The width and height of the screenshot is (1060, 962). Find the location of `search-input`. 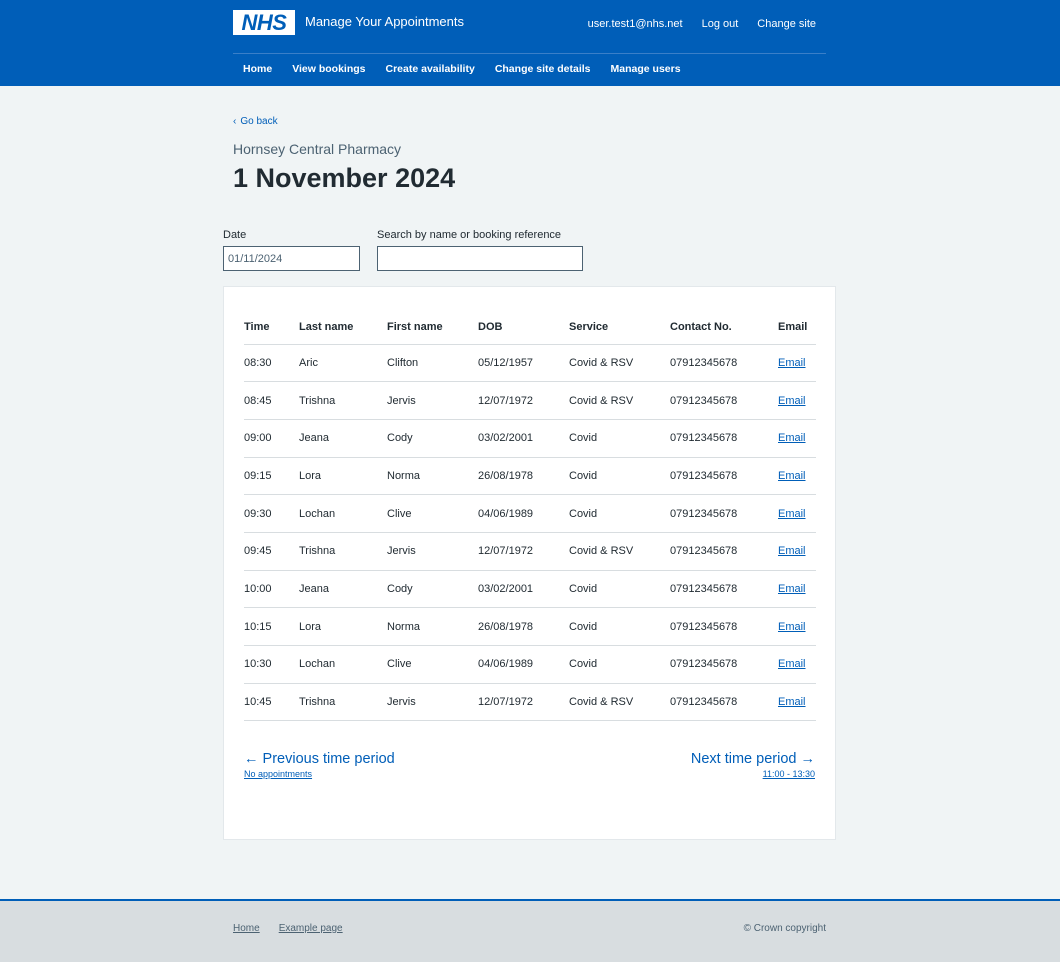

search-input is located at coordinates (480, 258).